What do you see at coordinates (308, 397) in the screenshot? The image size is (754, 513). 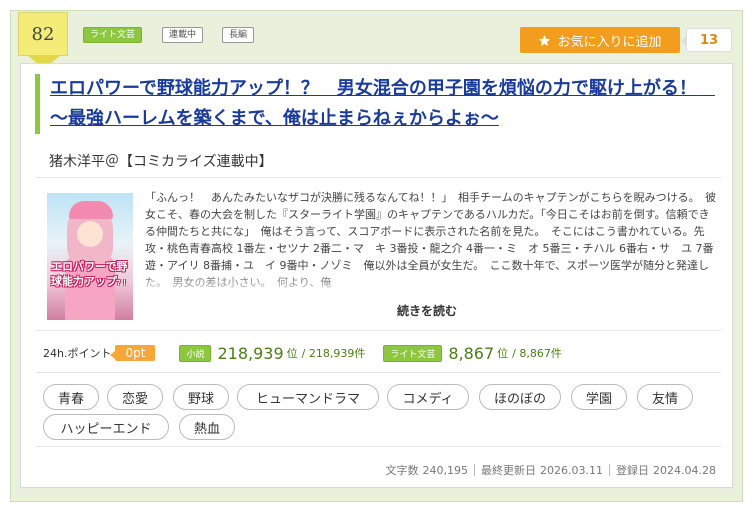 I see `keyword-tag: ヒューマンドラマ` at bounding box center [308, 397].